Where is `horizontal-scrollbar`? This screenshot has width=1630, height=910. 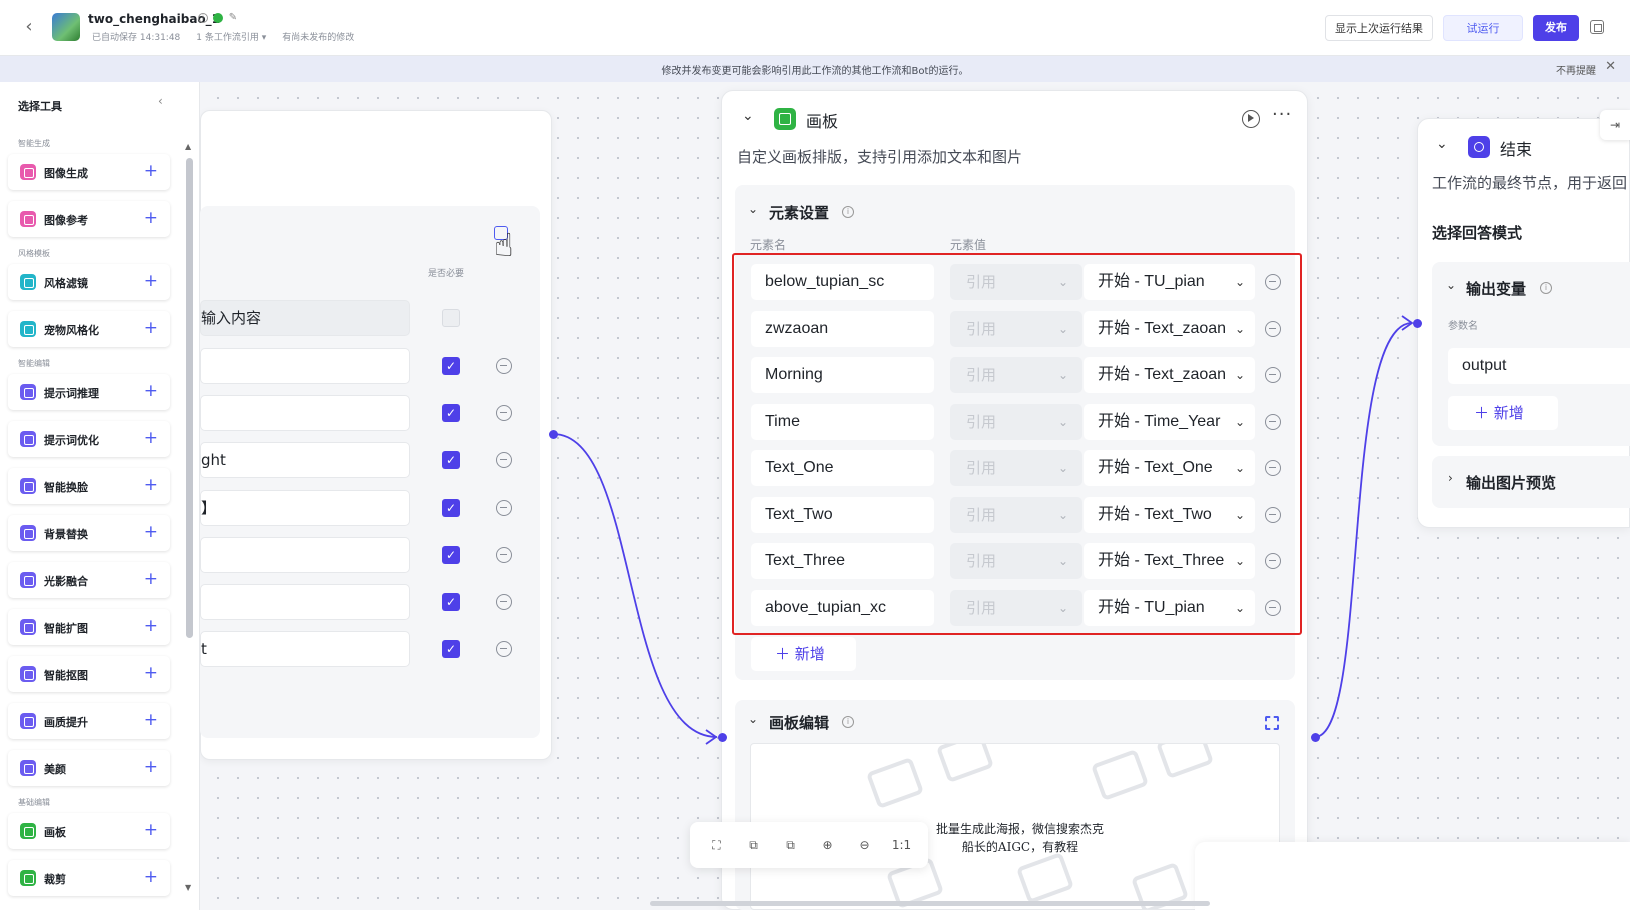 horizontal-scrollbar is located at coordinates (930, 903).